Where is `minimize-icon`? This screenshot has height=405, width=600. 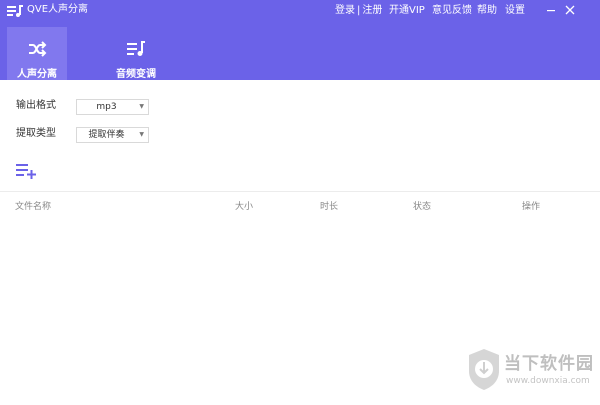 minimize-icon is located at coordinates (551, 11).